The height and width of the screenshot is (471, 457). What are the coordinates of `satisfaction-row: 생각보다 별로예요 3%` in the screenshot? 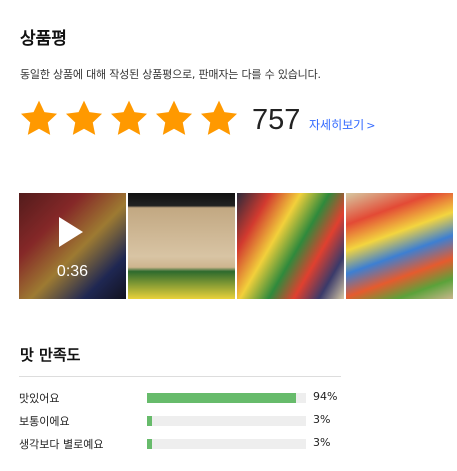 It's located at (179, 444).